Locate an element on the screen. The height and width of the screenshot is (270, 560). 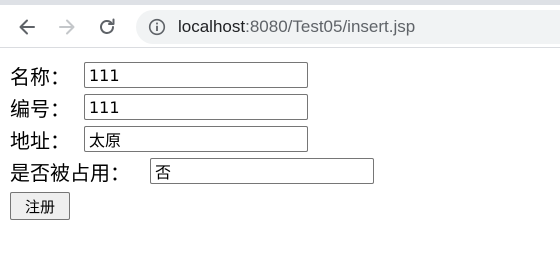
reload-icon is located at coordinates (107, 26).